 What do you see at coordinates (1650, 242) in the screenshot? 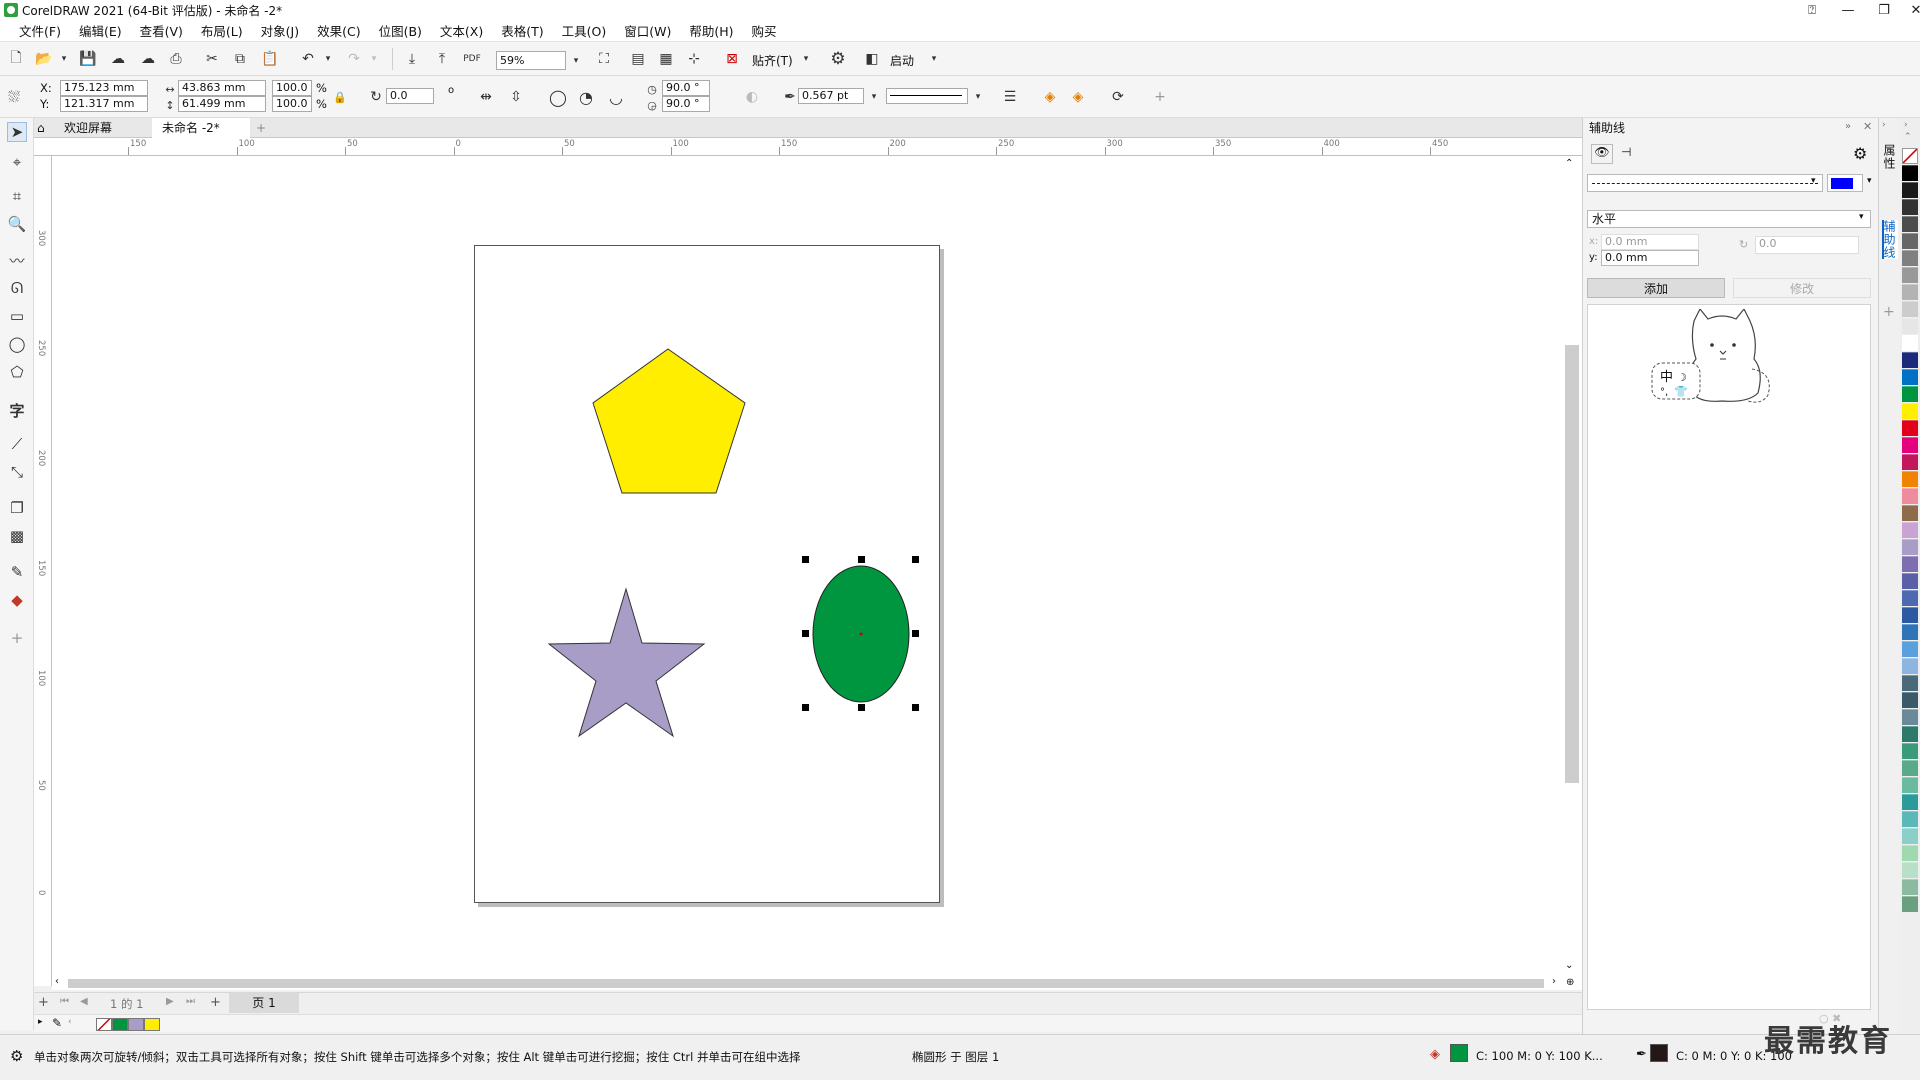
I see `guide-x-field: 0.0 mm` at bounding box center [1650, 242].